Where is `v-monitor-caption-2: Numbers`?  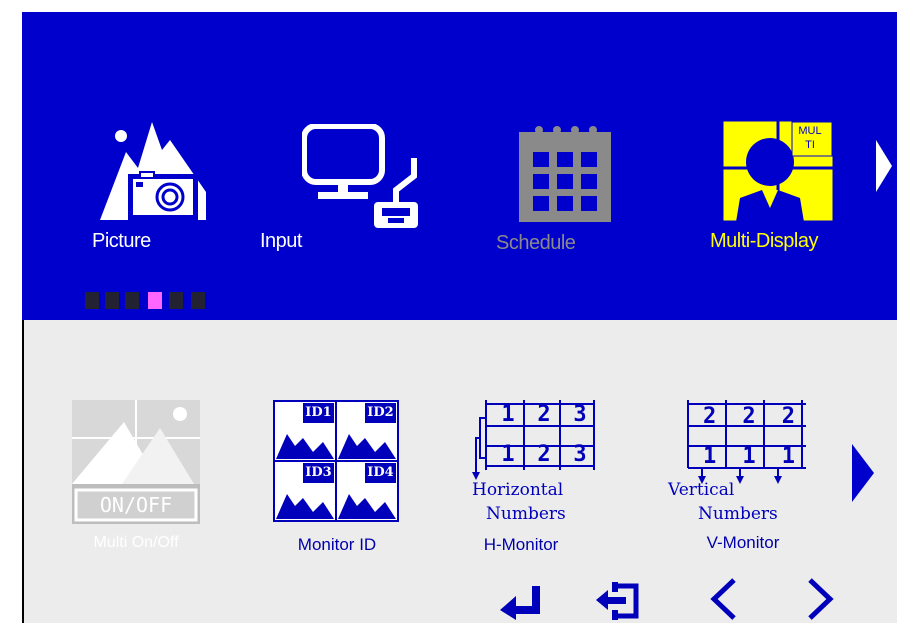
v-monitor-caption-2: Numbers is located at coordinates (738, 514).